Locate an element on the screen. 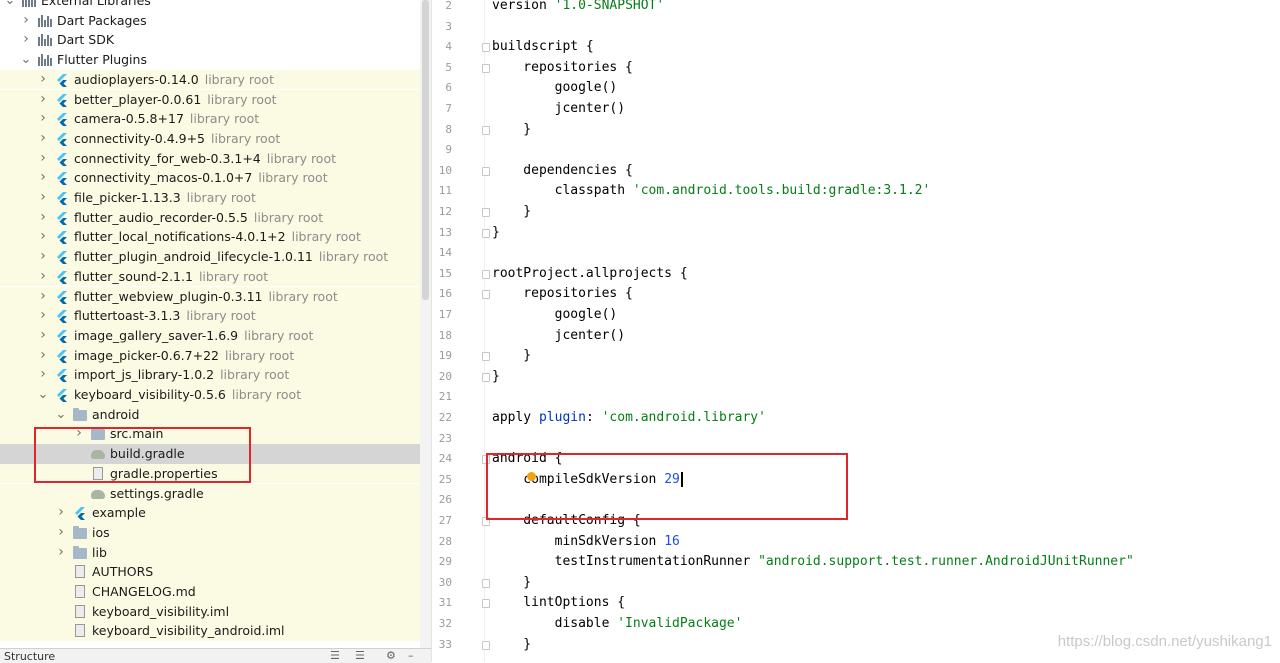 The image size is (1280, 663). tree-item-authors: AUTHORS is located at coordinates (210, 572).